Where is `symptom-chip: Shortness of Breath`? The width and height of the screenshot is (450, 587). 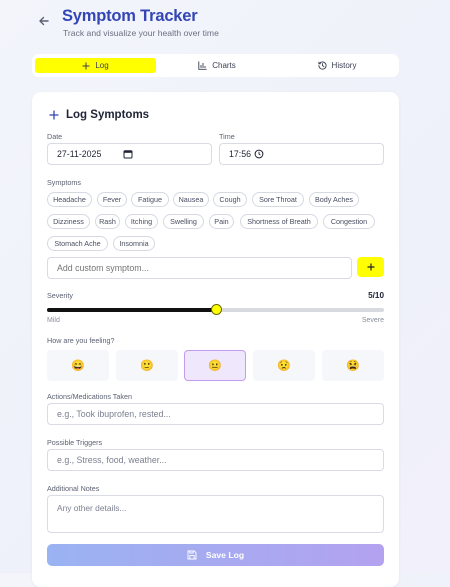
symptom-chip: Shortness of Breath is located at coordinates (279, 221).